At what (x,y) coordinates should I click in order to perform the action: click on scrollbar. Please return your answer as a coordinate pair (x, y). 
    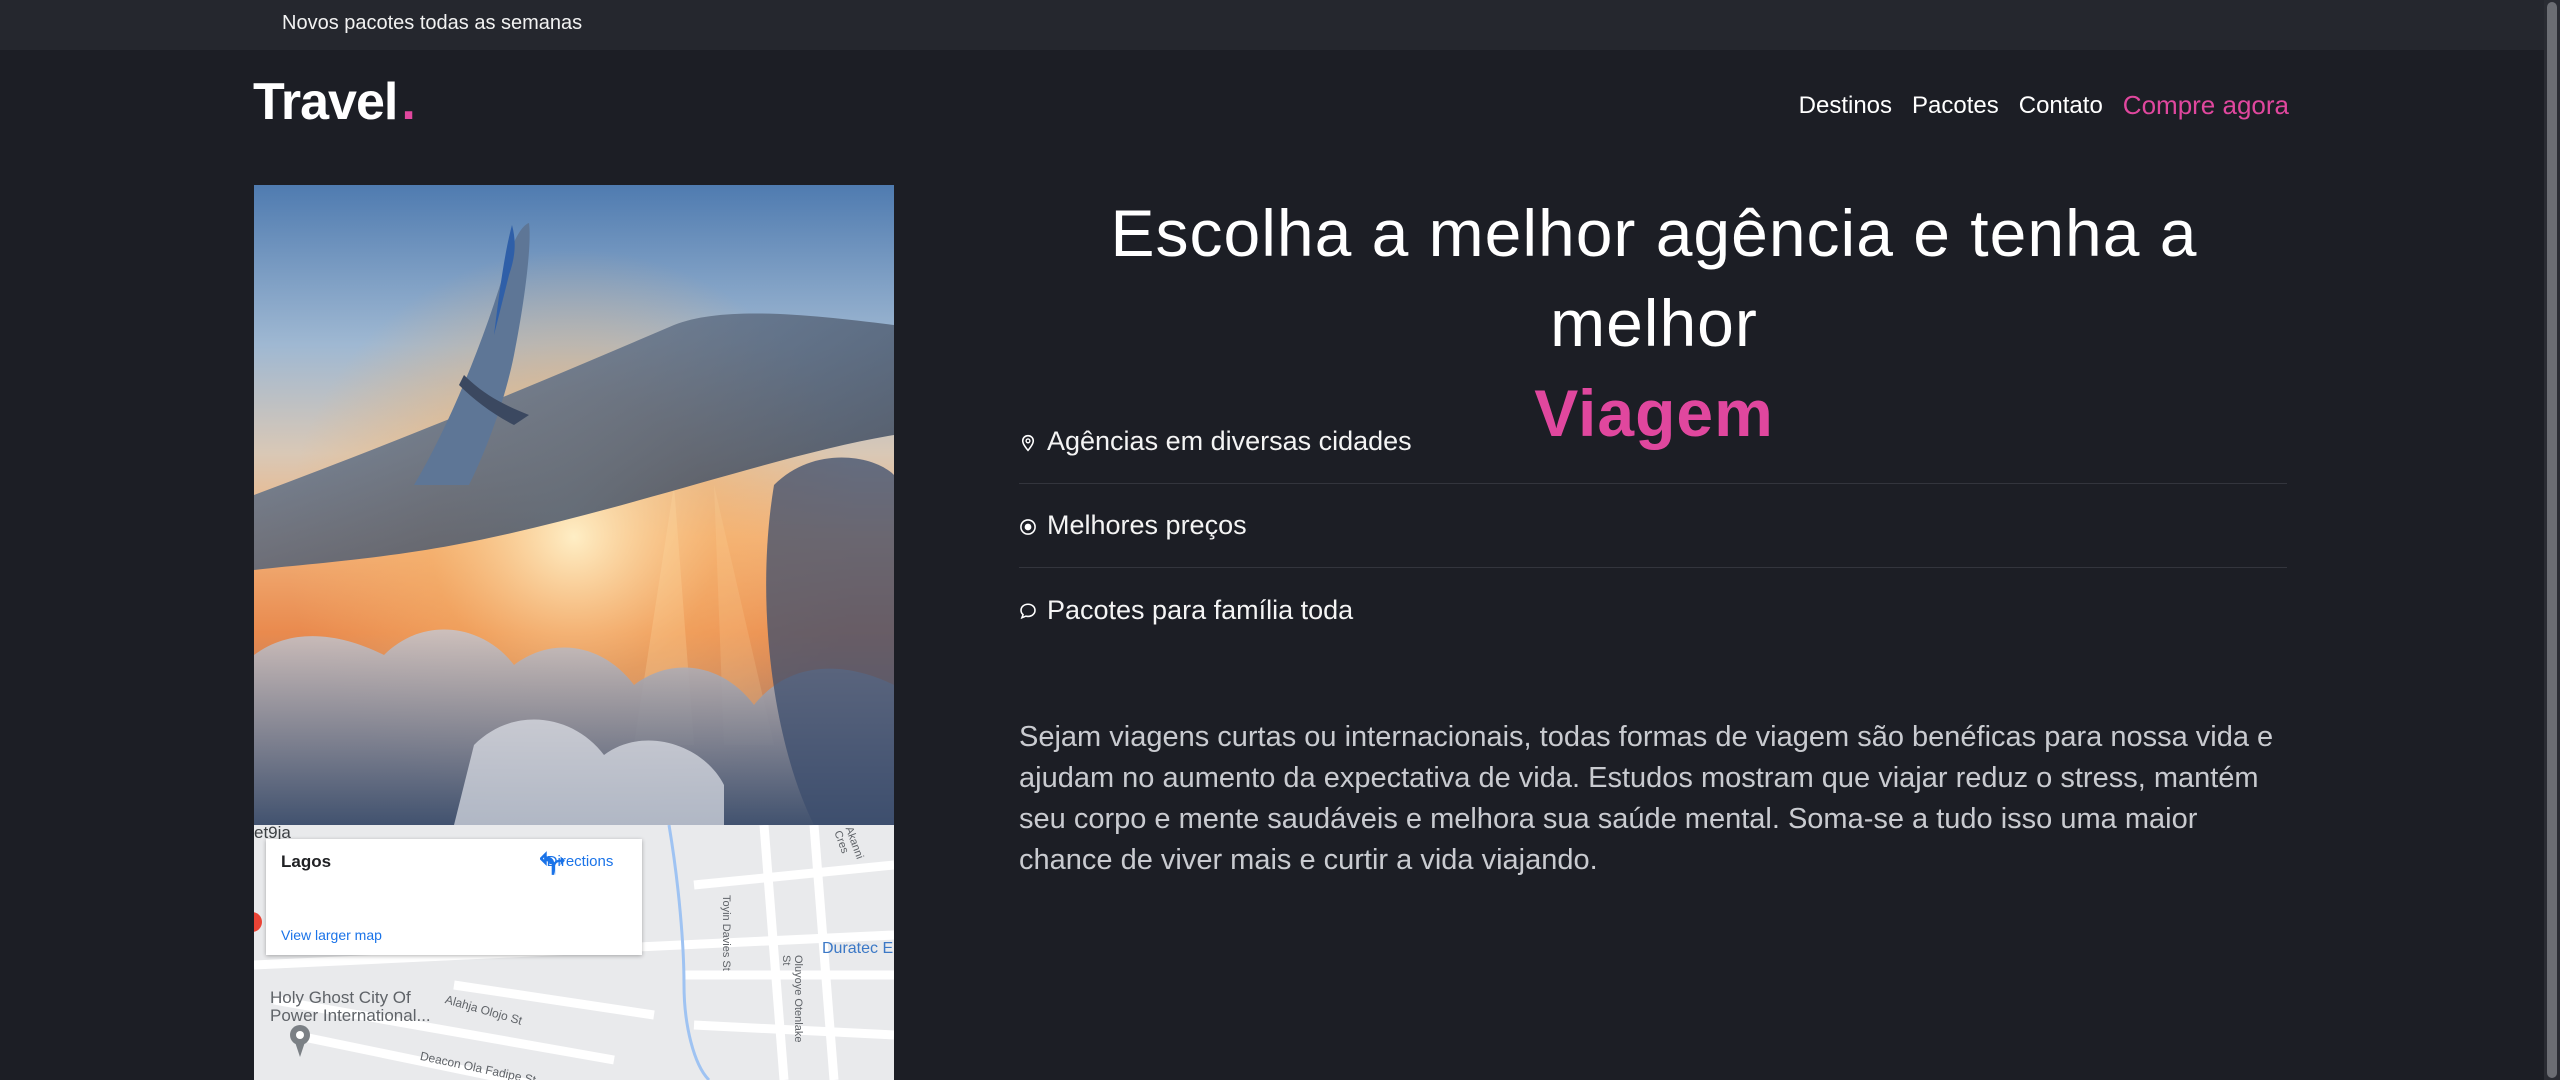
    Looking at the image, I should click on (2552, 540).